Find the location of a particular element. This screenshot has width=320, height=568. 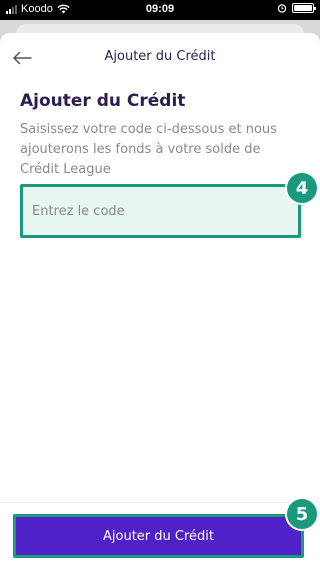

battery-icon is located at coordinates (304, 8).